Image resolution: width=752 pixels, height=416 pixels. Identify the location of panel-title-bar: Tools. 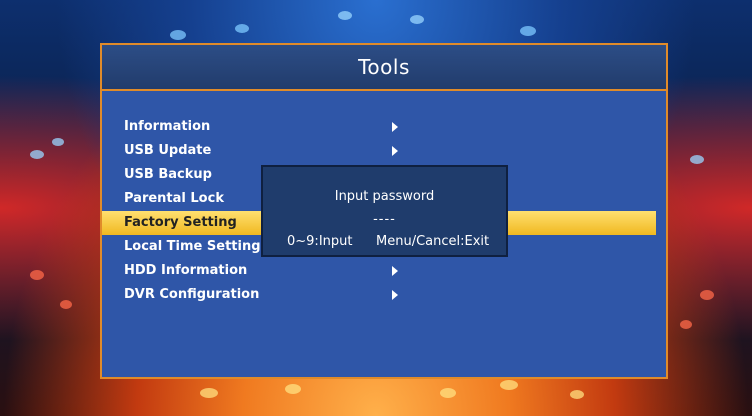
(384, 68).